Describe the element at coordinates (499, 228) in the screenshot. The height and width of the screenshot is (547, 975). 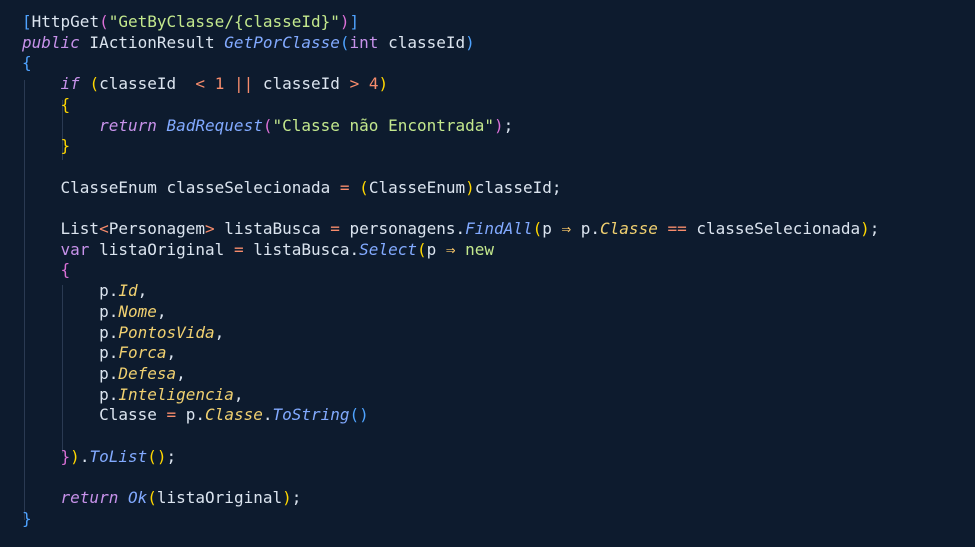
I see `code-token: FindAll` at that location.